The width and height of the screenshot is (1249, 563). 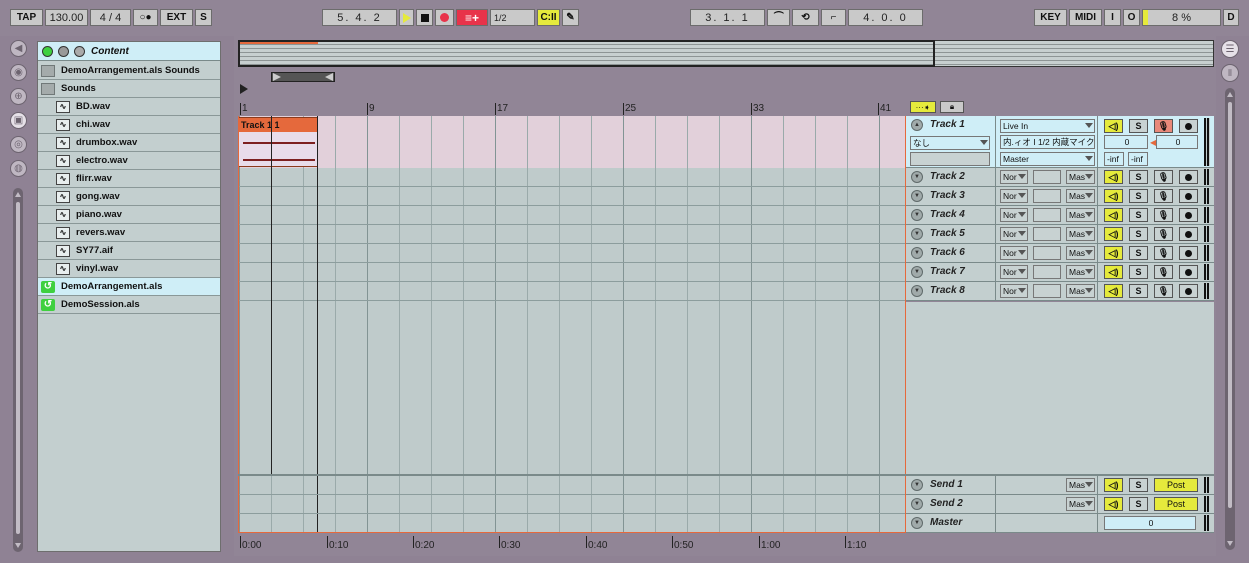 I want to click on browser-item: Sounds, so click(x=129, y=89).